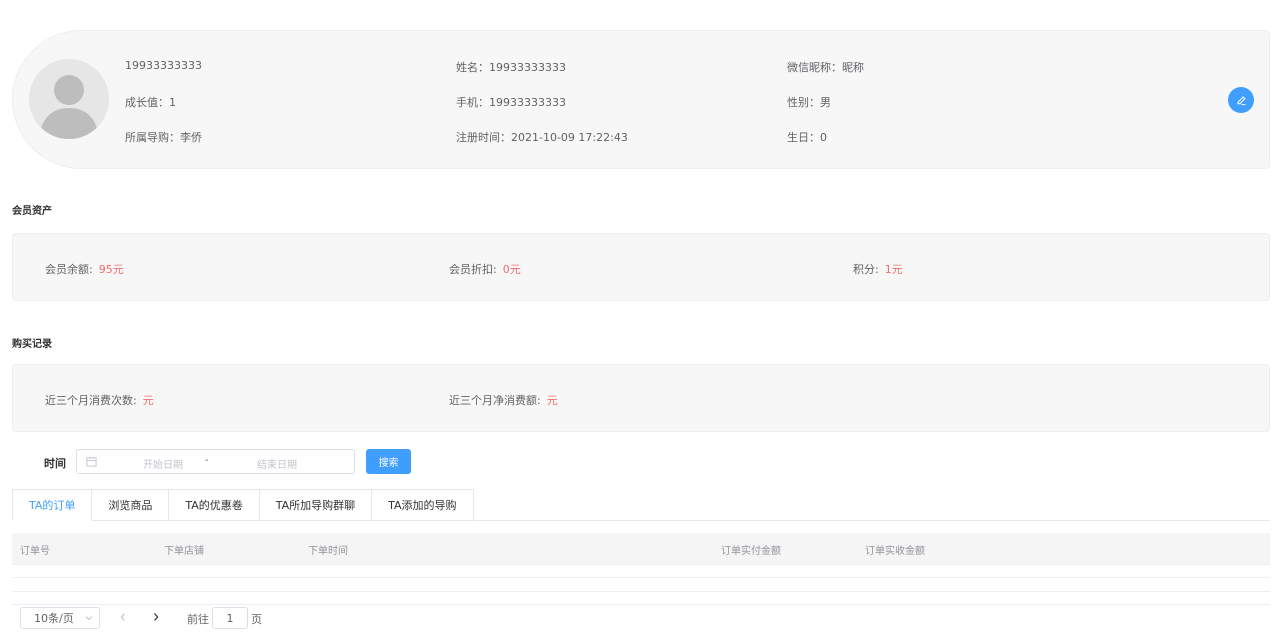  Describe the element at coordinates (511, 102) in the screenshot. I see `member-phone: 手机：19933333333` at that location.